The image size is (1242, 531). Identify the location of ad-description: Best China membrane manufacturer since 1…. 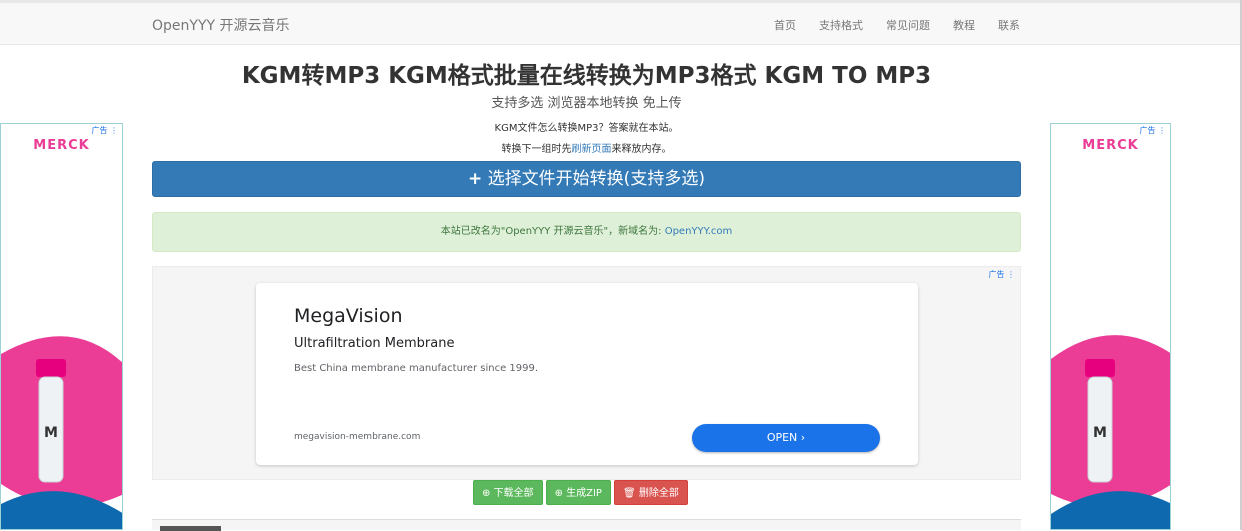
(416, 368).